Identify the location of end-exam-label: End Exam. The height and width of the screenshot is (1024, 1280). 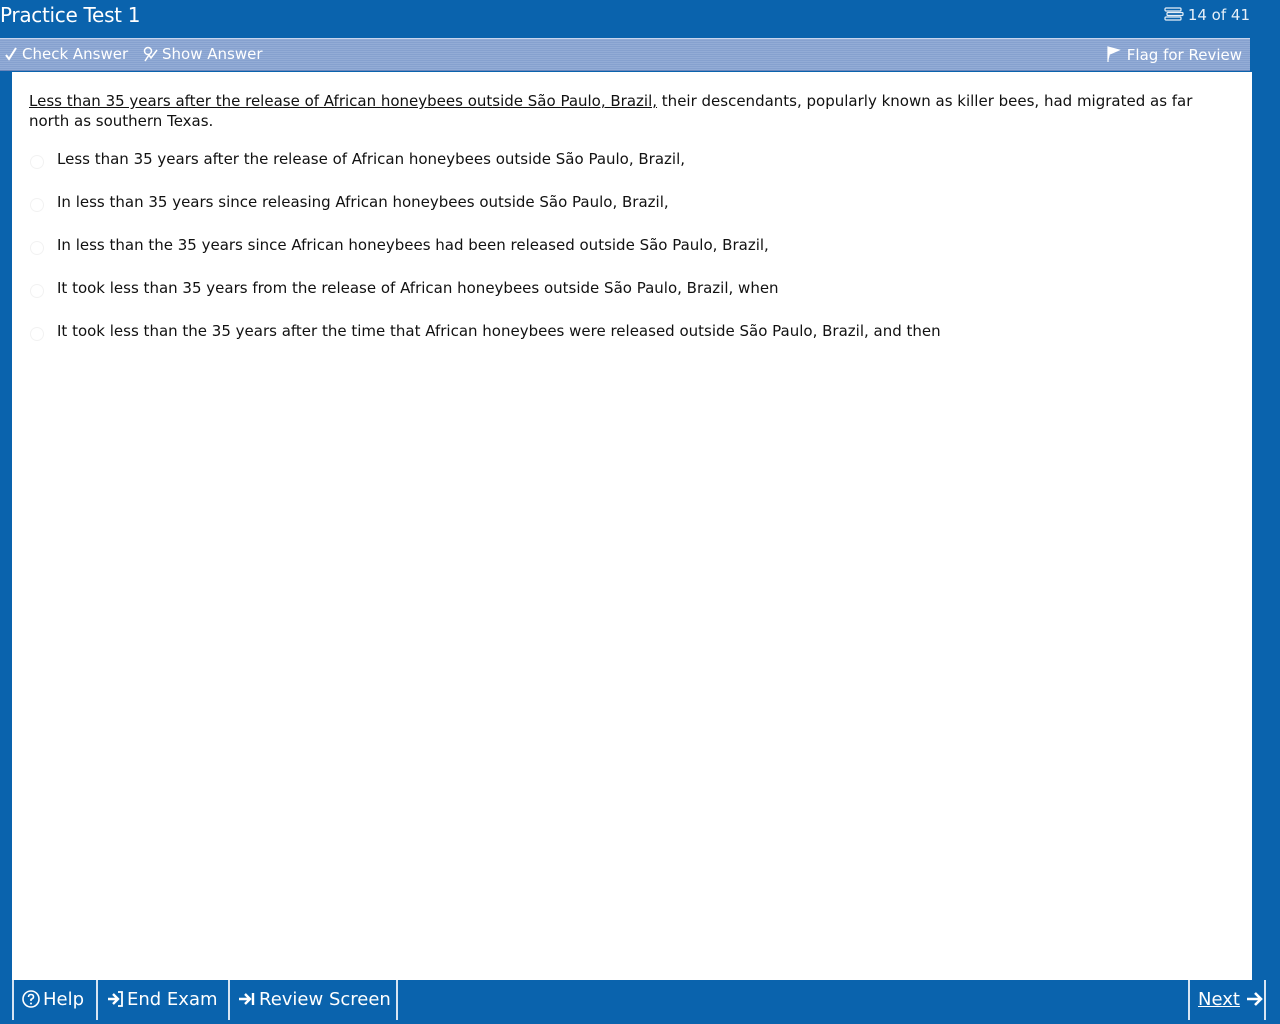
(172, 999).